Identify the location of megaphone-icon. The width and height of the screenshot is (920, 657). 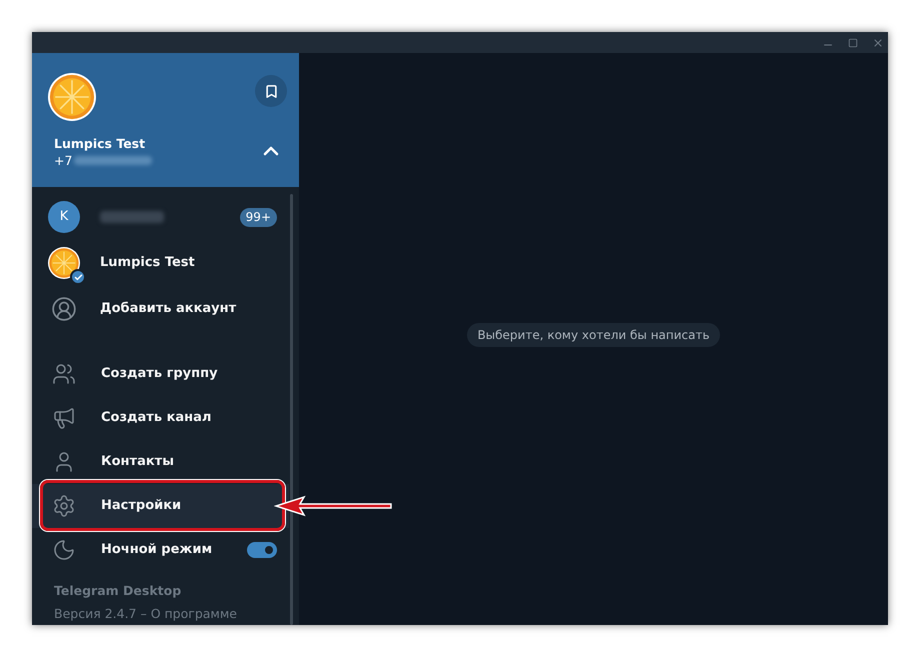
(64, 418).